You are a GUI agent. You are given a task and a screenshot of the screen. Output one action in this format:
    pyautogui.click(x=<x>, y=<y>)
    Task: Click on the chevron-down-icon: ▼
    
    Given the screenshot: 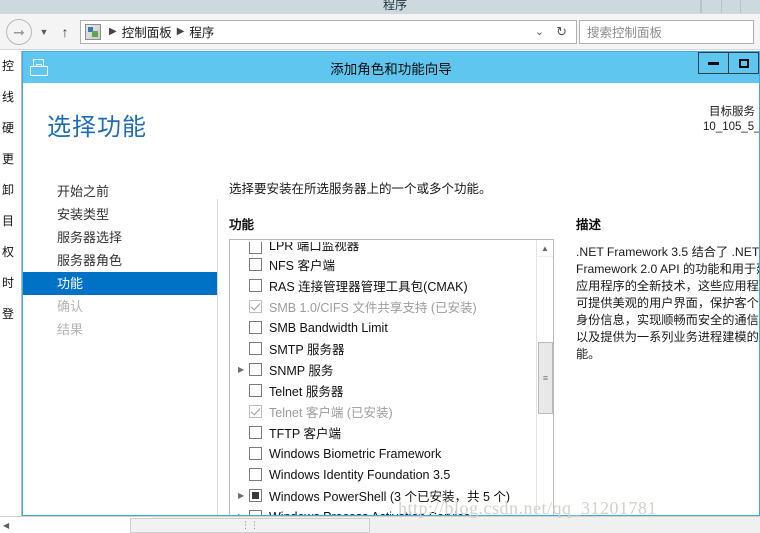 What is the action you would take?
    pyautogui.click(x=44, y=32)
    